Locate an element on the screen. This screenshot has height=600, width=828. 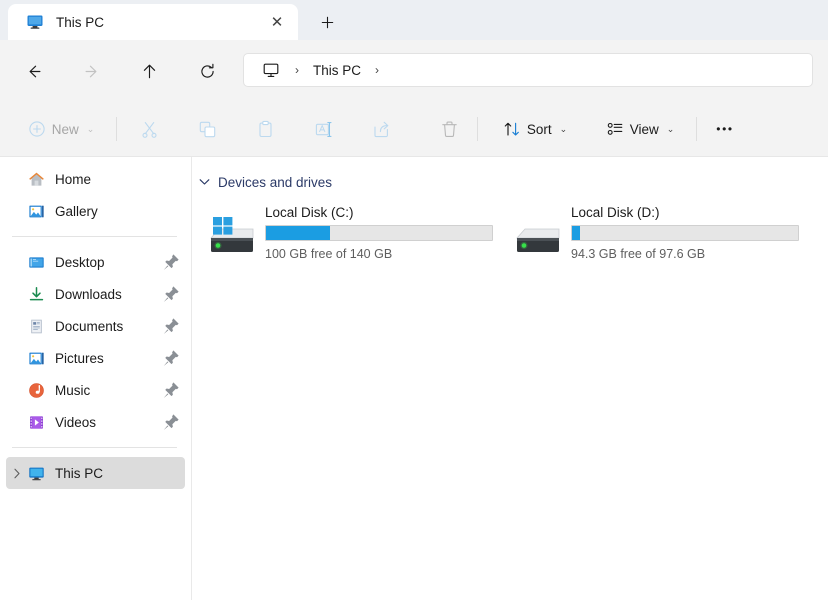
new-tab-button is located at coordinates (327, 22).